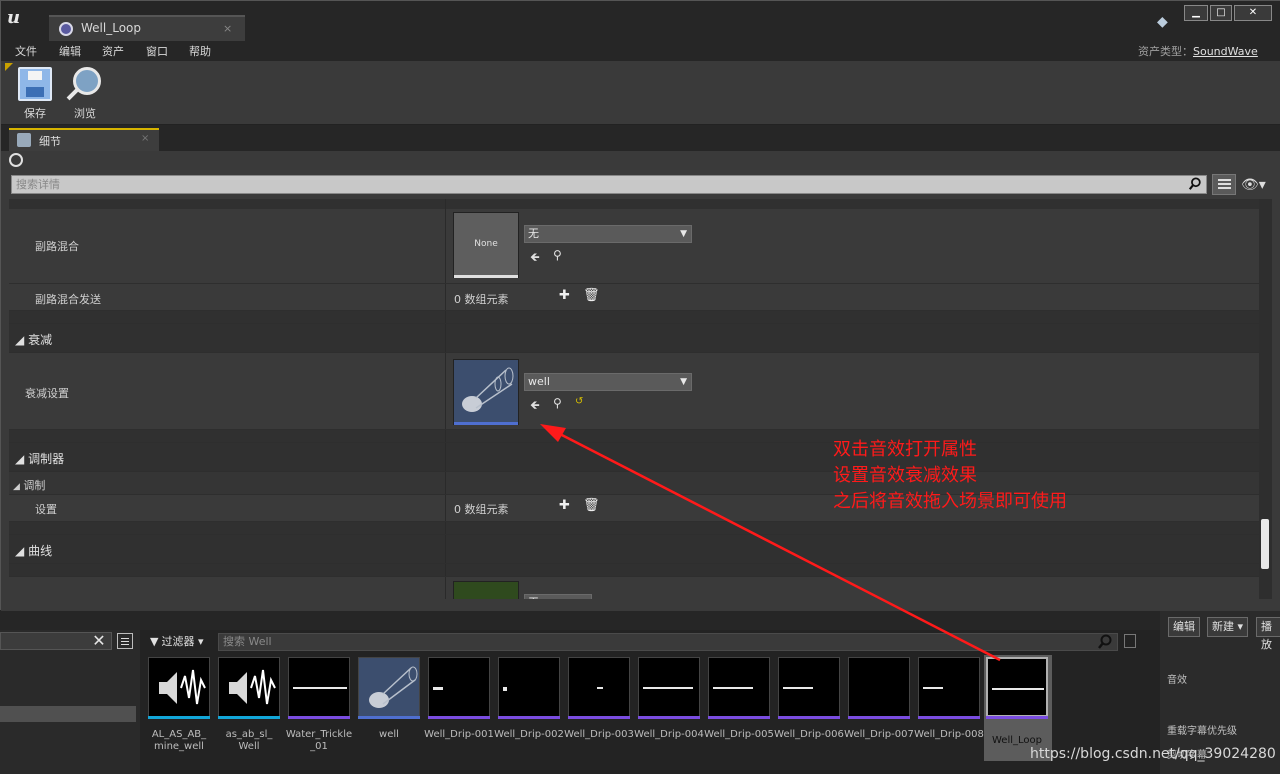  I want to click on curve-asset-thumbnail, so click(486, 590).